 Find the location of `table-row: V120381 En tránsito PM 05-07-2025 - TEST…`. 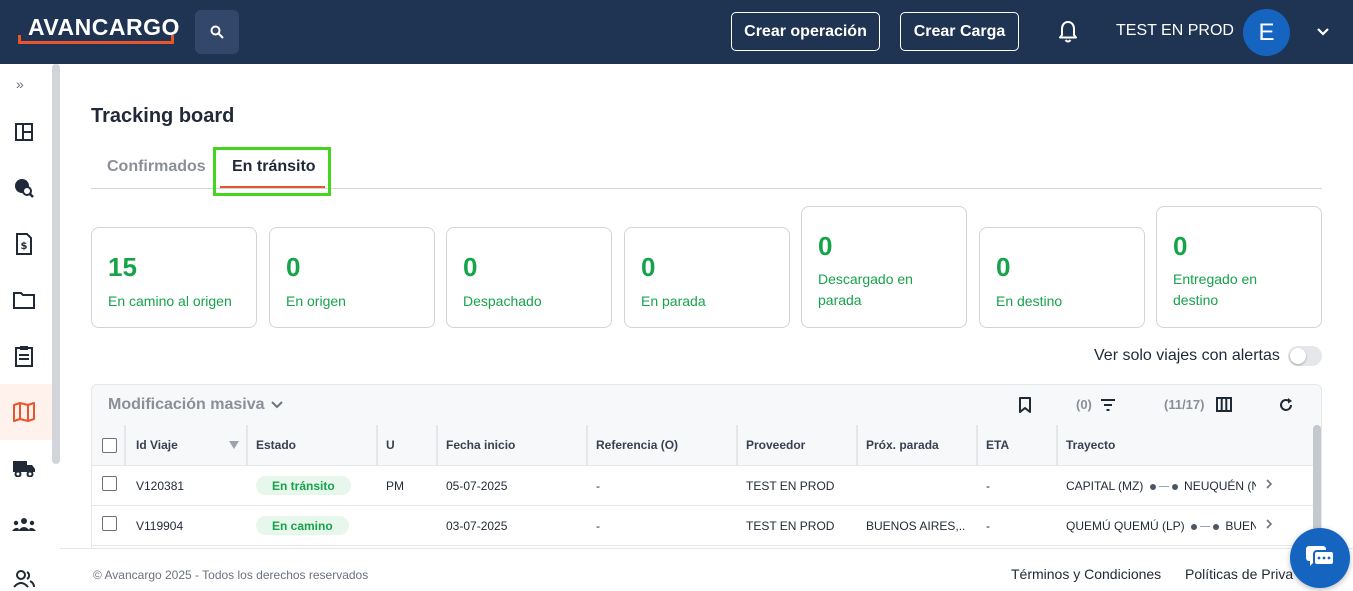

table-row: V120381 En tránsito PM 05-07-2025 - TEST… is located at coordinates (706, 486).